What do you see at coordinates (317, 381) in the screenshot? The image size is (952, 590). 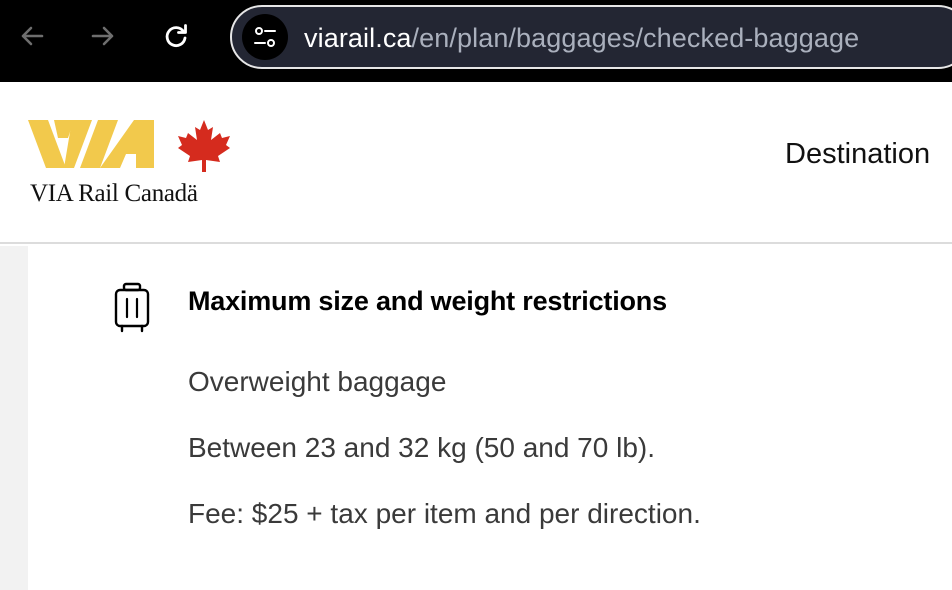 I see `overweight-heading: Overweight baggage` at bounding box center [317, 381].